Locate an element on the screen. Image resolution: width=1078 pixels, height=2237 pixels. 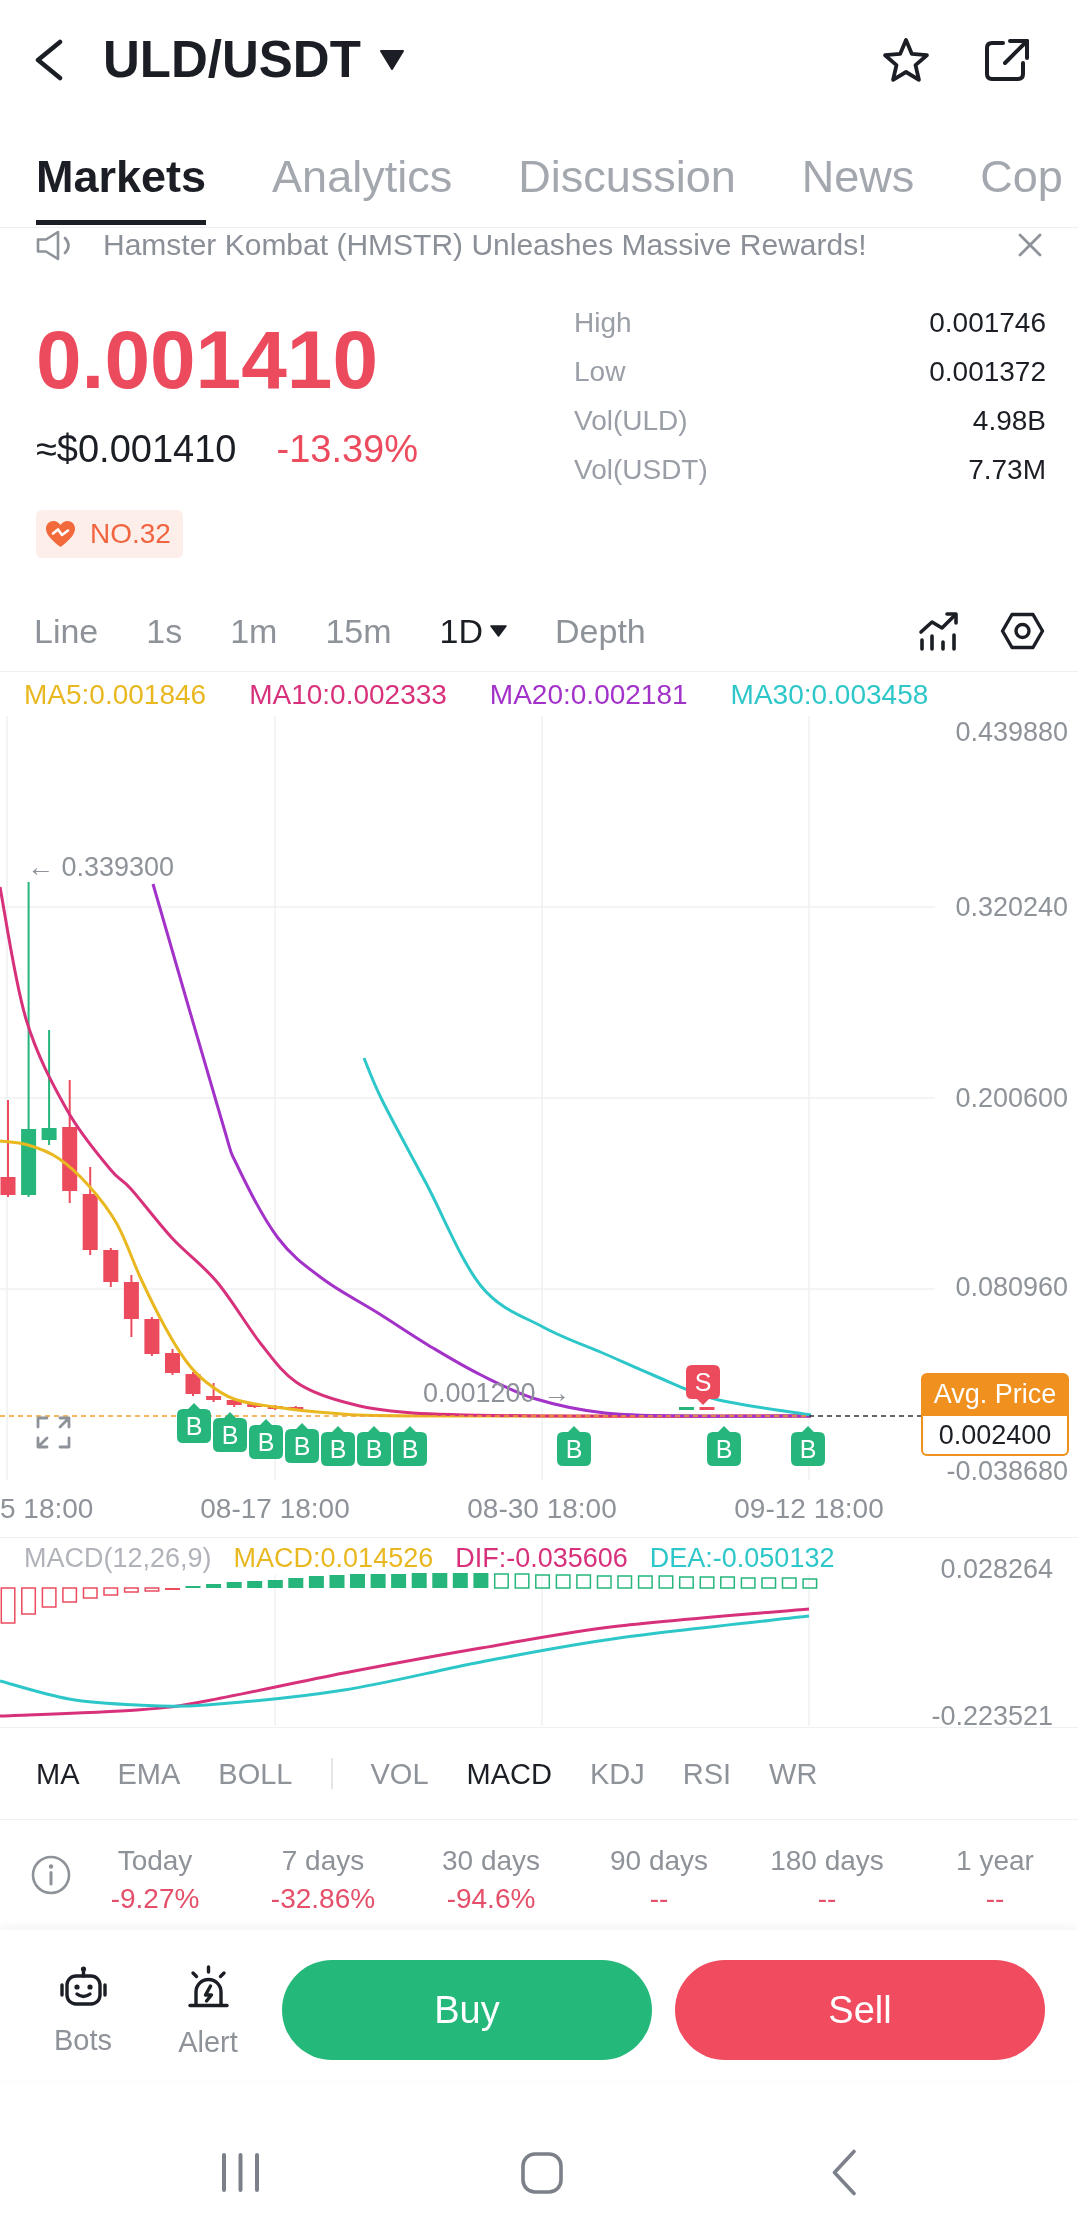
star-icon is located at coordinates (906, 60).